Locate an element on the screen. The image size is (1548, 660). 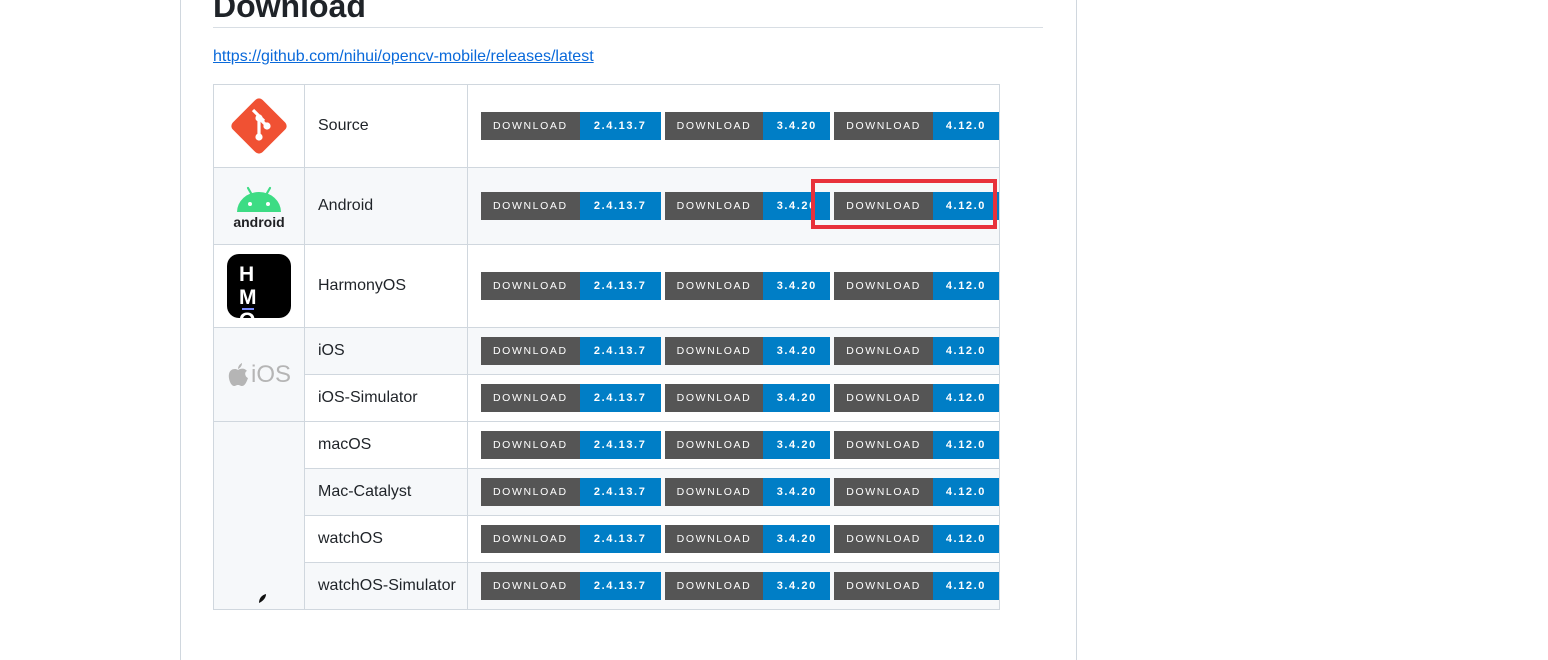
download-button-harmonyos-4-12-0: DOWNLOAD 4.12.0 is located at coordinates (916, 286).